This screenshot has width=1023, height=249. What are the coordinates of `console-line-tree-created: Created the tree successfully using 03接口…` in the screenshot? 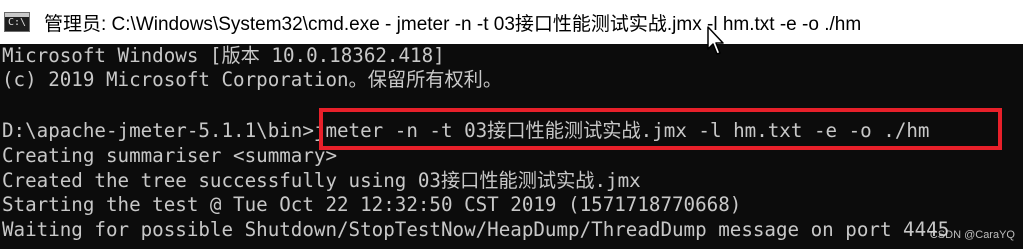 It's located at (321, 180).